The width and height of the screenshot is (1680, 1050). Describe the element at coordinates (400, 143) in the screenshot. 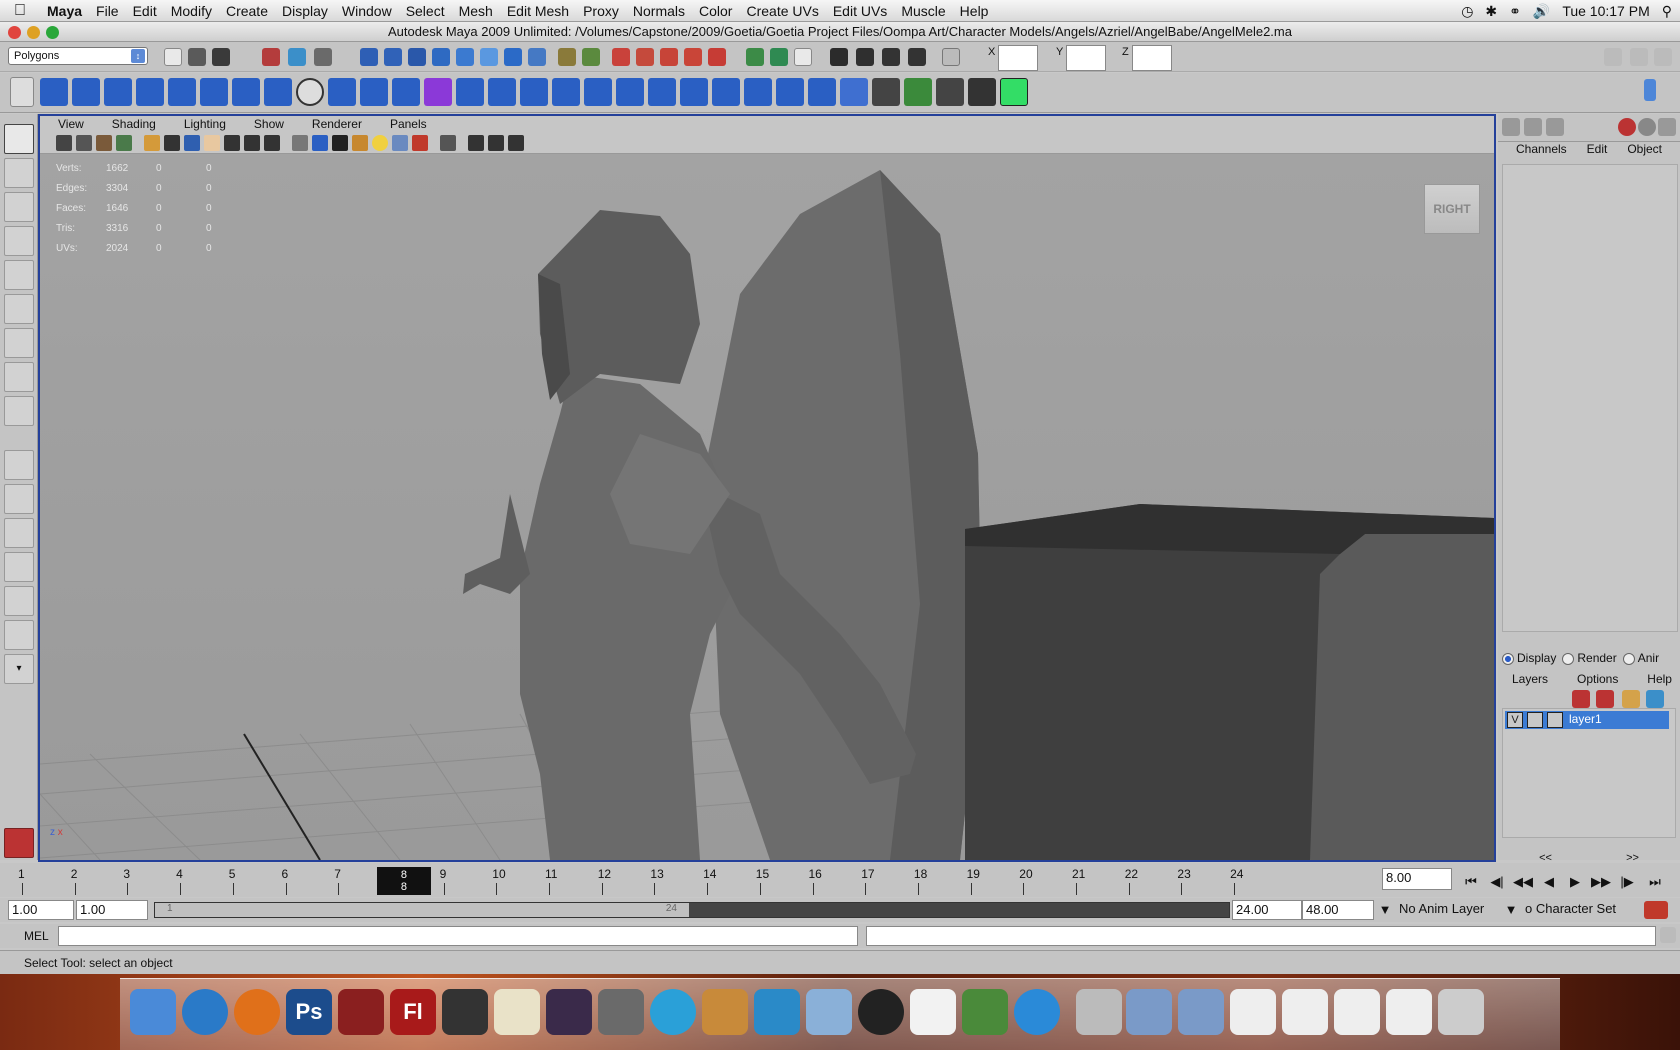

I see `shadows-icon` at that location.